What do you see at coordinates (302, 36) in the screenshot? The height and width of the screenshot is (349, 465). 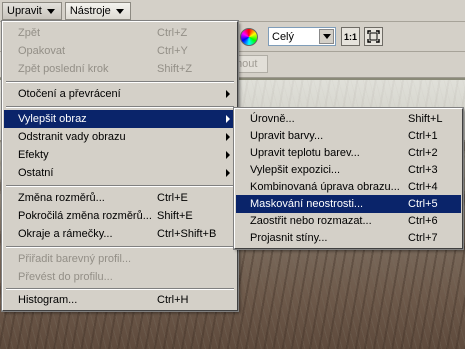 I see `zoom-select: Celý` at bounding box center [302, 36].